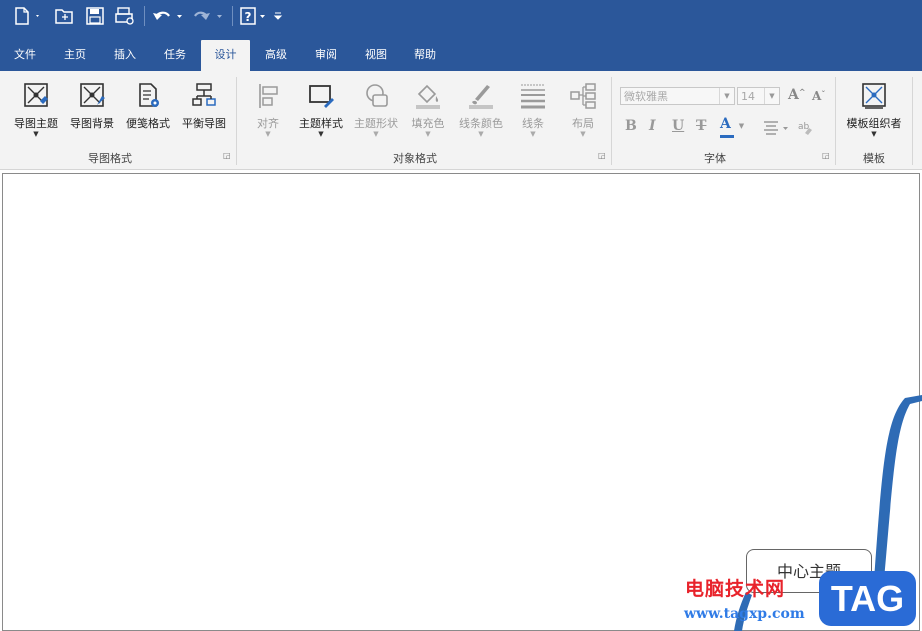 The height and width of the screenshot is (631, 922). What do you see at coordinates (735, 589) in the screenshot?
I see `watermark-site-name: 电脑技术网` at bounding box center [735, 589].